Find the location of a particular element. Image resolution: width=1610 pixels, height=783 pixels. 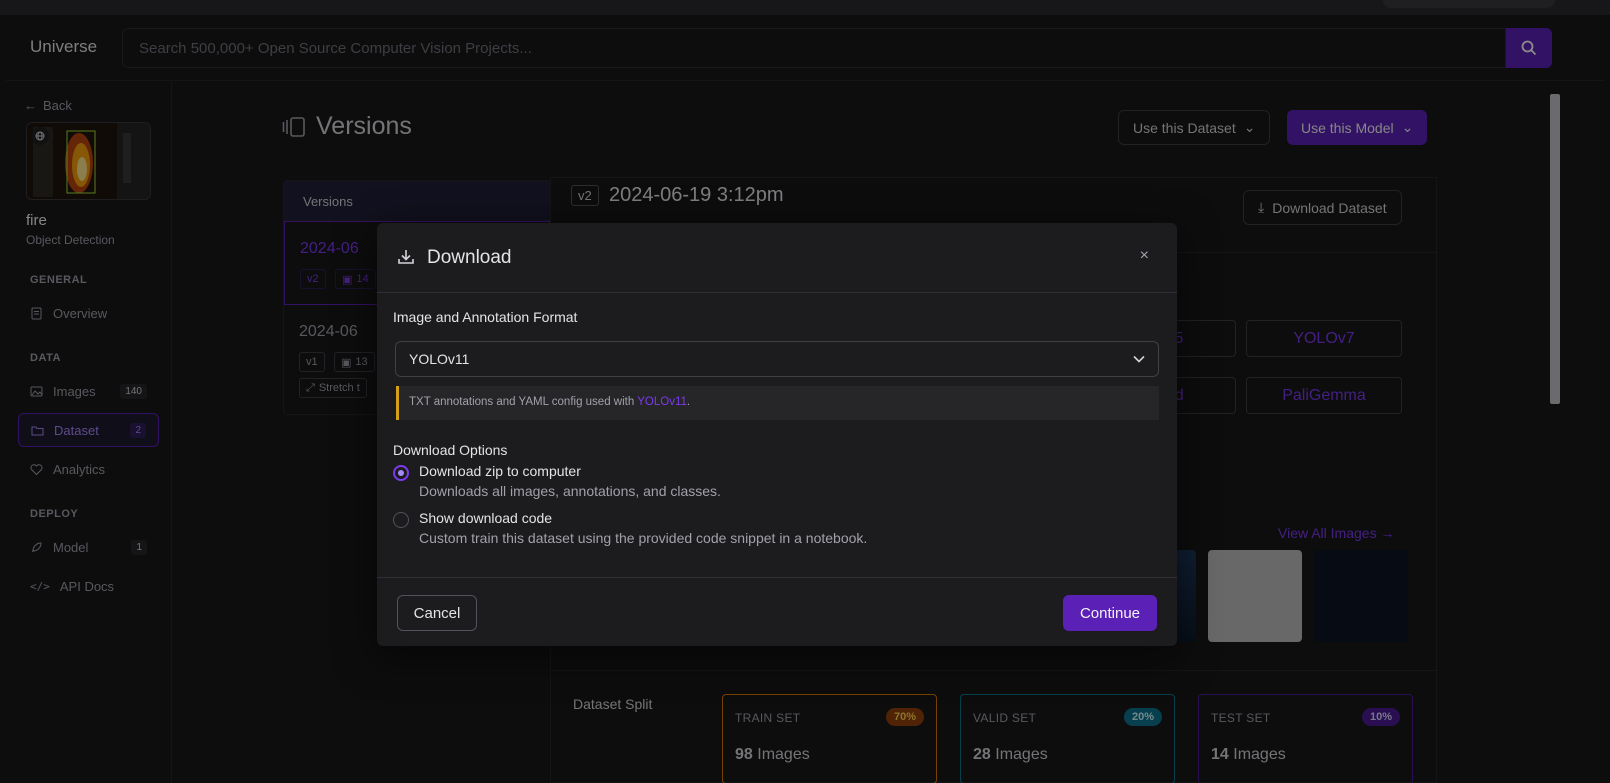

close-icon: × is located at coordinates (1144, 256).